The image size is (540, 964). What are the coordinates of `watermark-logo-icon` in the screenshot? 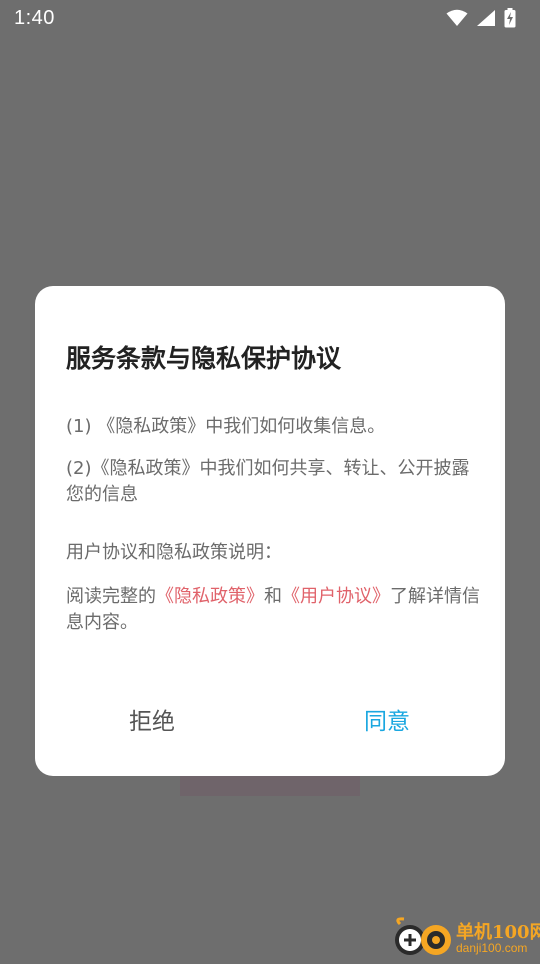 It's located at (422, 940).